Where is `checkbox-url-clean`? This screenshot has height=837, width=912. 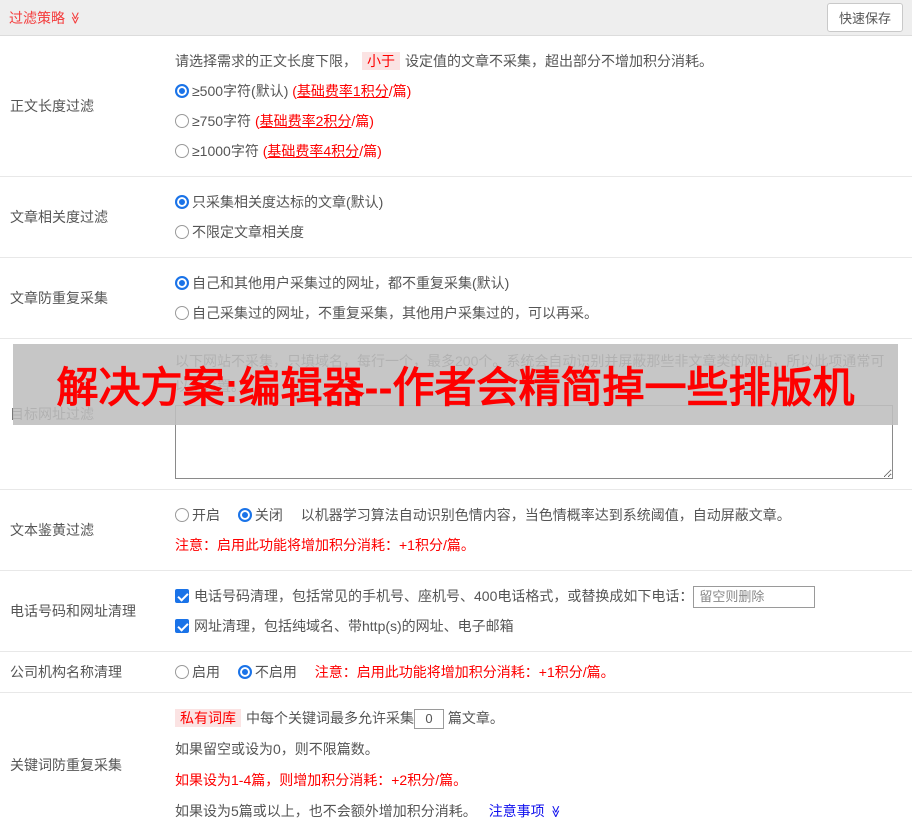 checkbox-url-clean is located at coordinates (182, 626).